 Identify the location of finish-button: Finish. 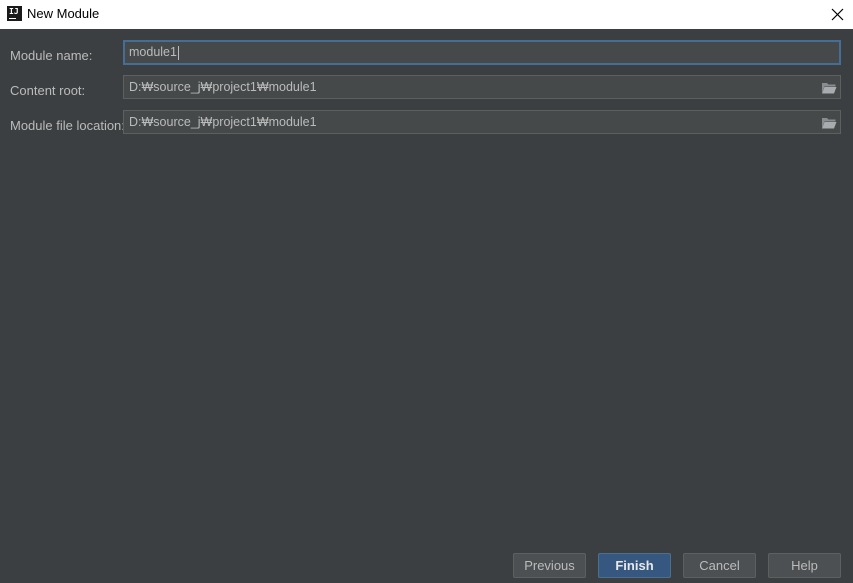
(634, 565).